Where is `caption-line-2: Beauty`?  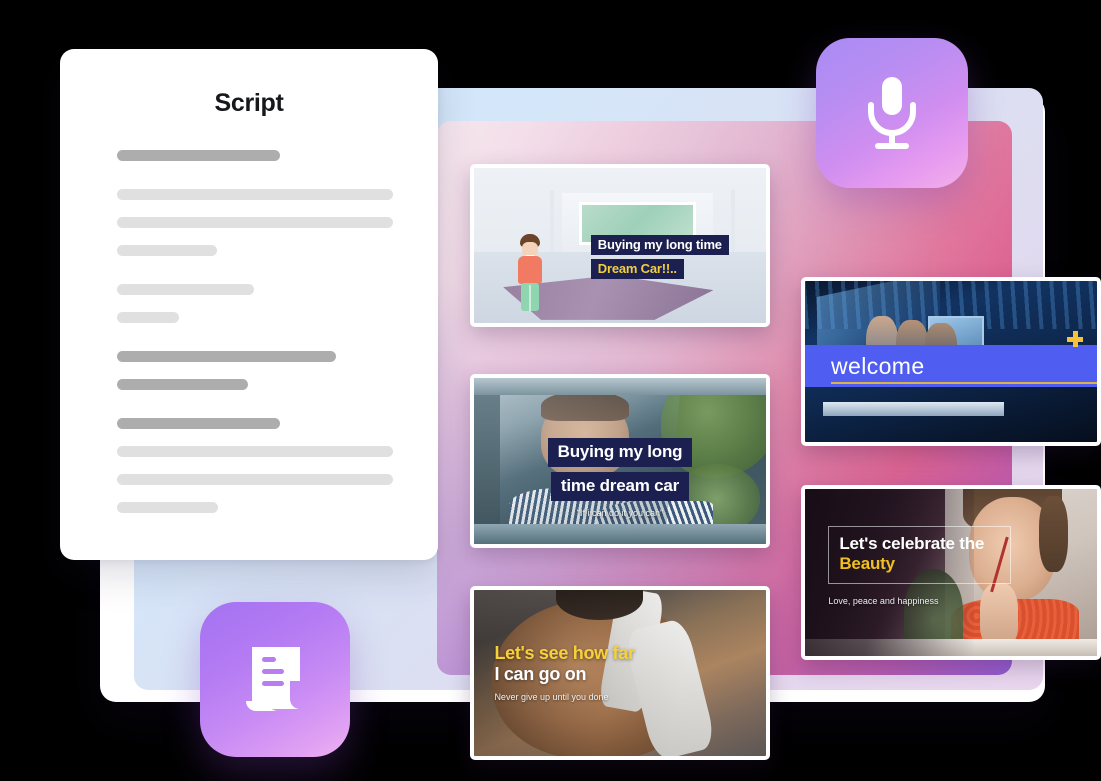 caption-line-2: Beauty is located at coordinates (867, 564).